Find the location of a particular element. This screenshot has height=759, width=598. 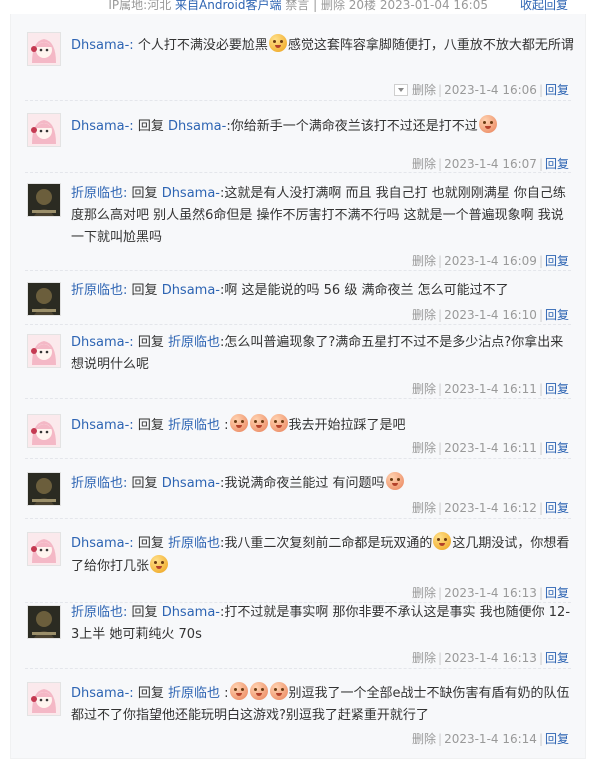

reply-meta: 删除 | 2023-1-4 16:10 | 回复 is located at coordinates (490, 315).